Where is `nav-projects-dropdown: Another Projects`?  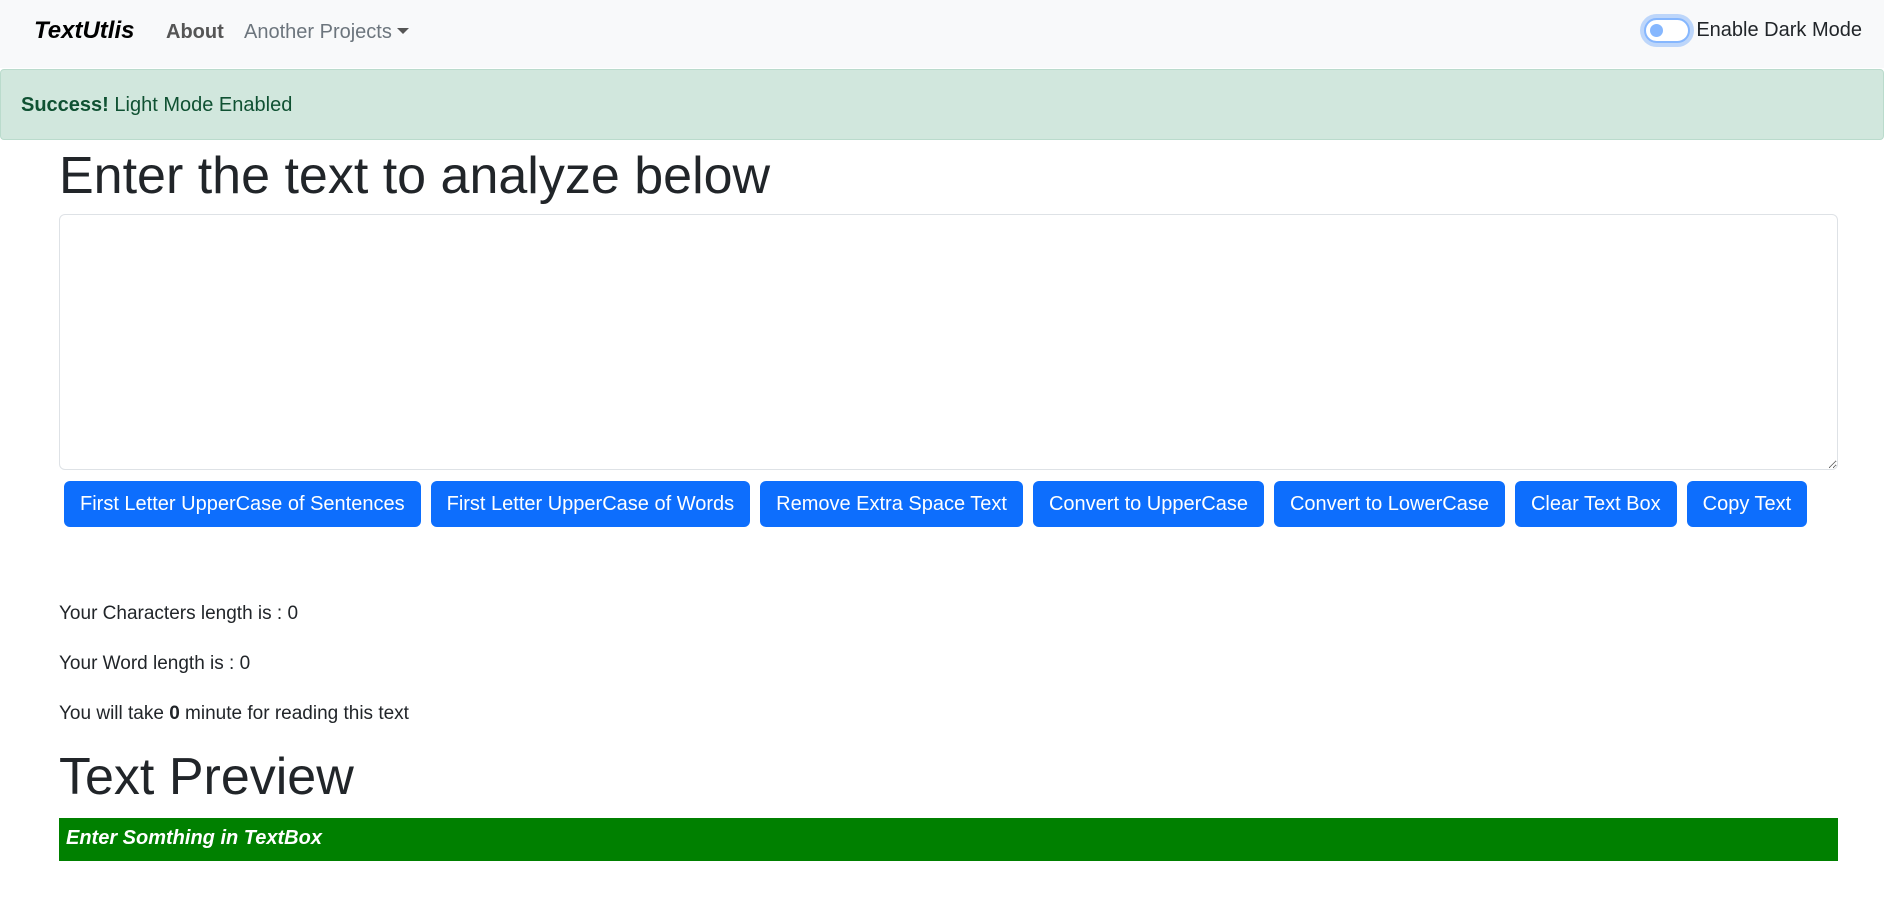
nav-projects-dropdown: Another Projects is located at coordinates (326, 32).